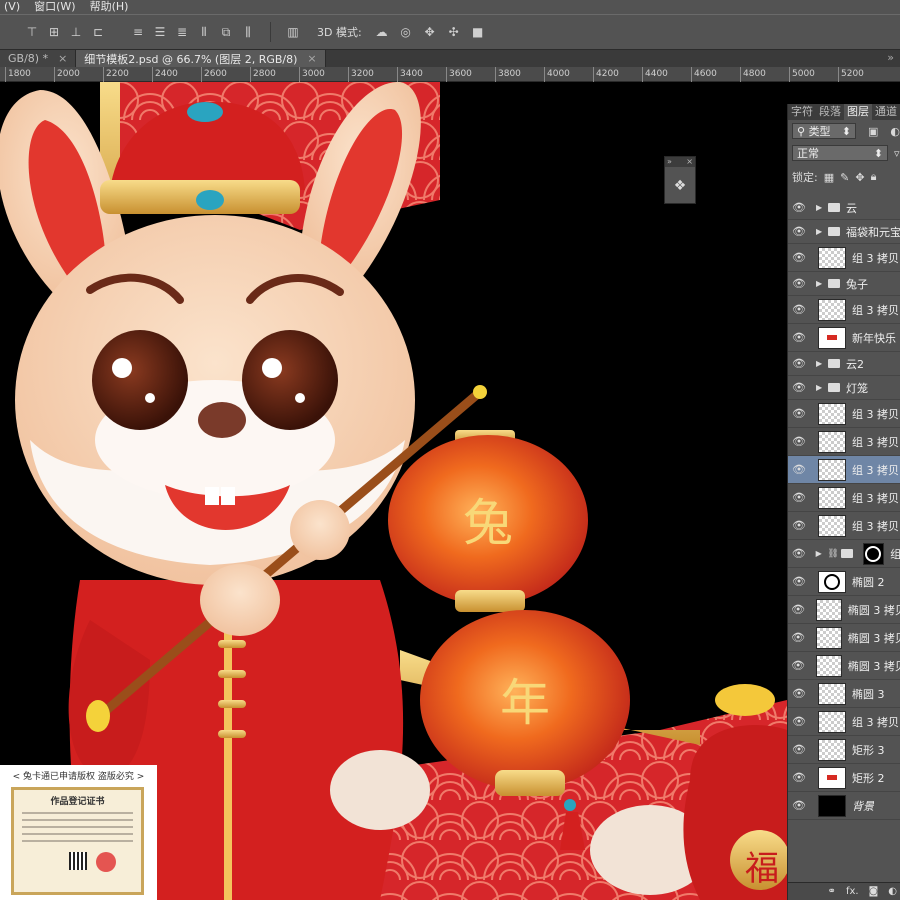 This screenshot has width=900, height=900. What do you see at coordinates (844, 582) in the screenshot?
I see `layer-row: 👁︎ 椭圆 2` at bounding box center [844, 582].